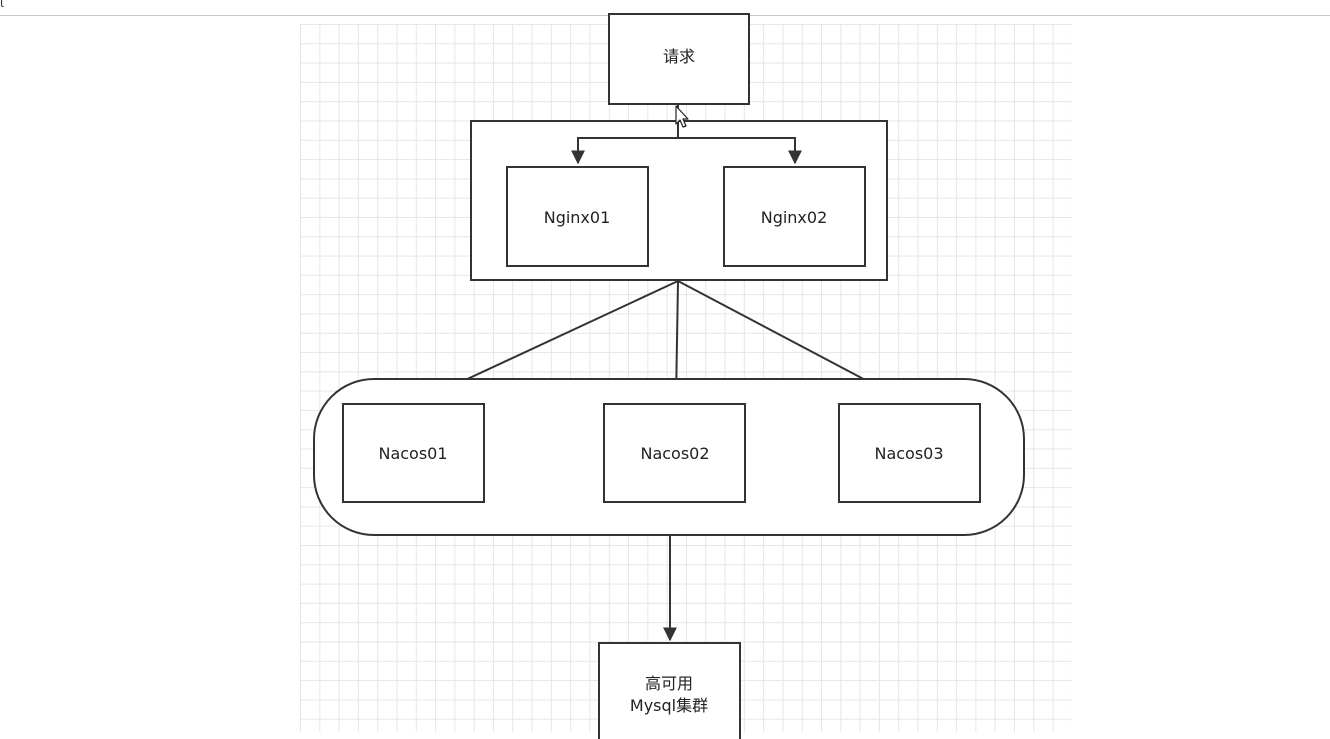 This screenshot has width=1330, height=739. Describe the element at coordinates (577, 217) in the screenshot. I see `nginx01-label: Nginx01` at that location.